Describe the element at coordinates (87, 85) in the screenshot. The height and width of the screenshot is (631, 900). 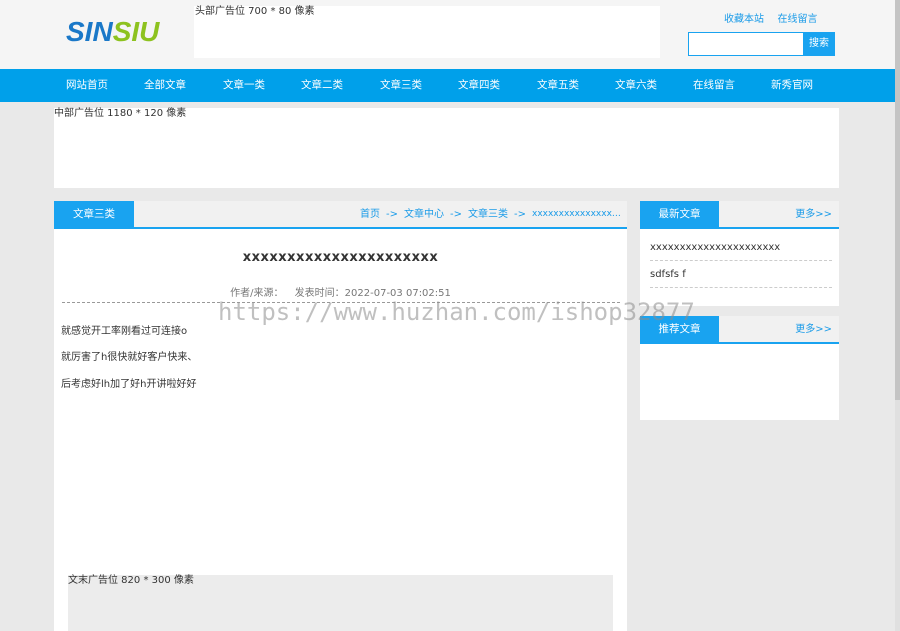
I see `nav-item-home: 网站首页` at that location.